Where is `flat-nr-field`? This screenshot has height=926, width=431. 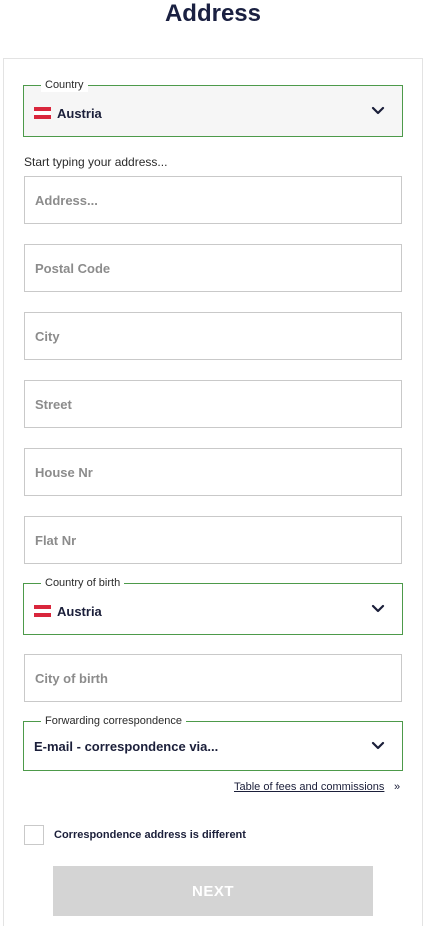 flat-nr-field is located at coordinates (213, 540).